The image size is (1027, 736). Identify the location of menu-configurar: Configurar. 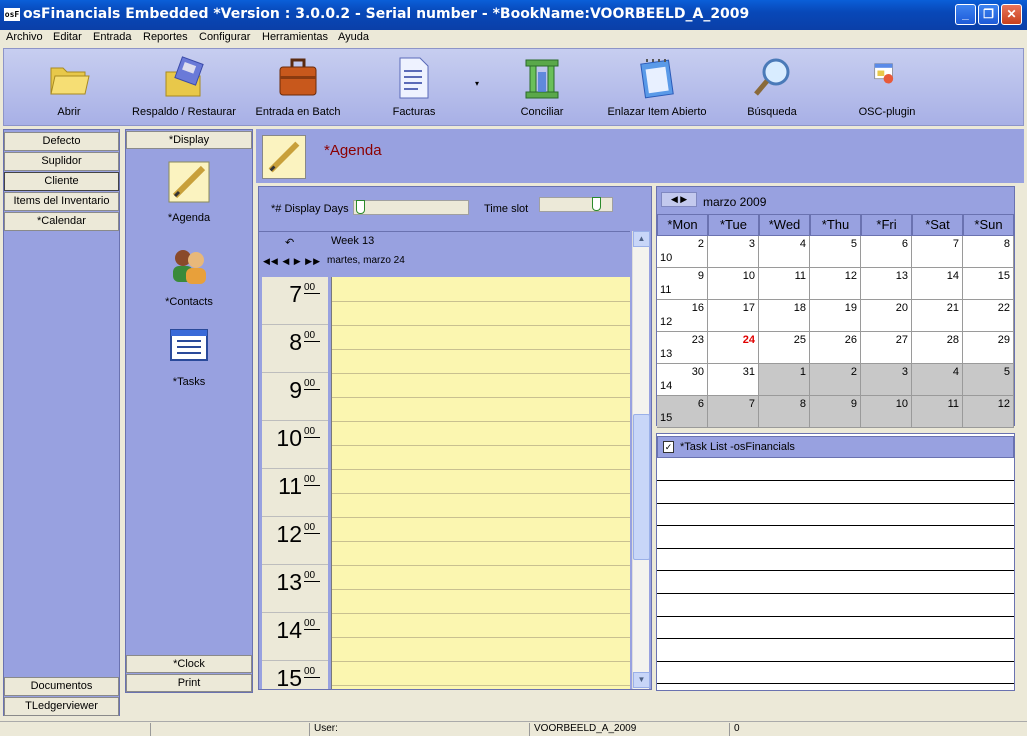
(224, 37).